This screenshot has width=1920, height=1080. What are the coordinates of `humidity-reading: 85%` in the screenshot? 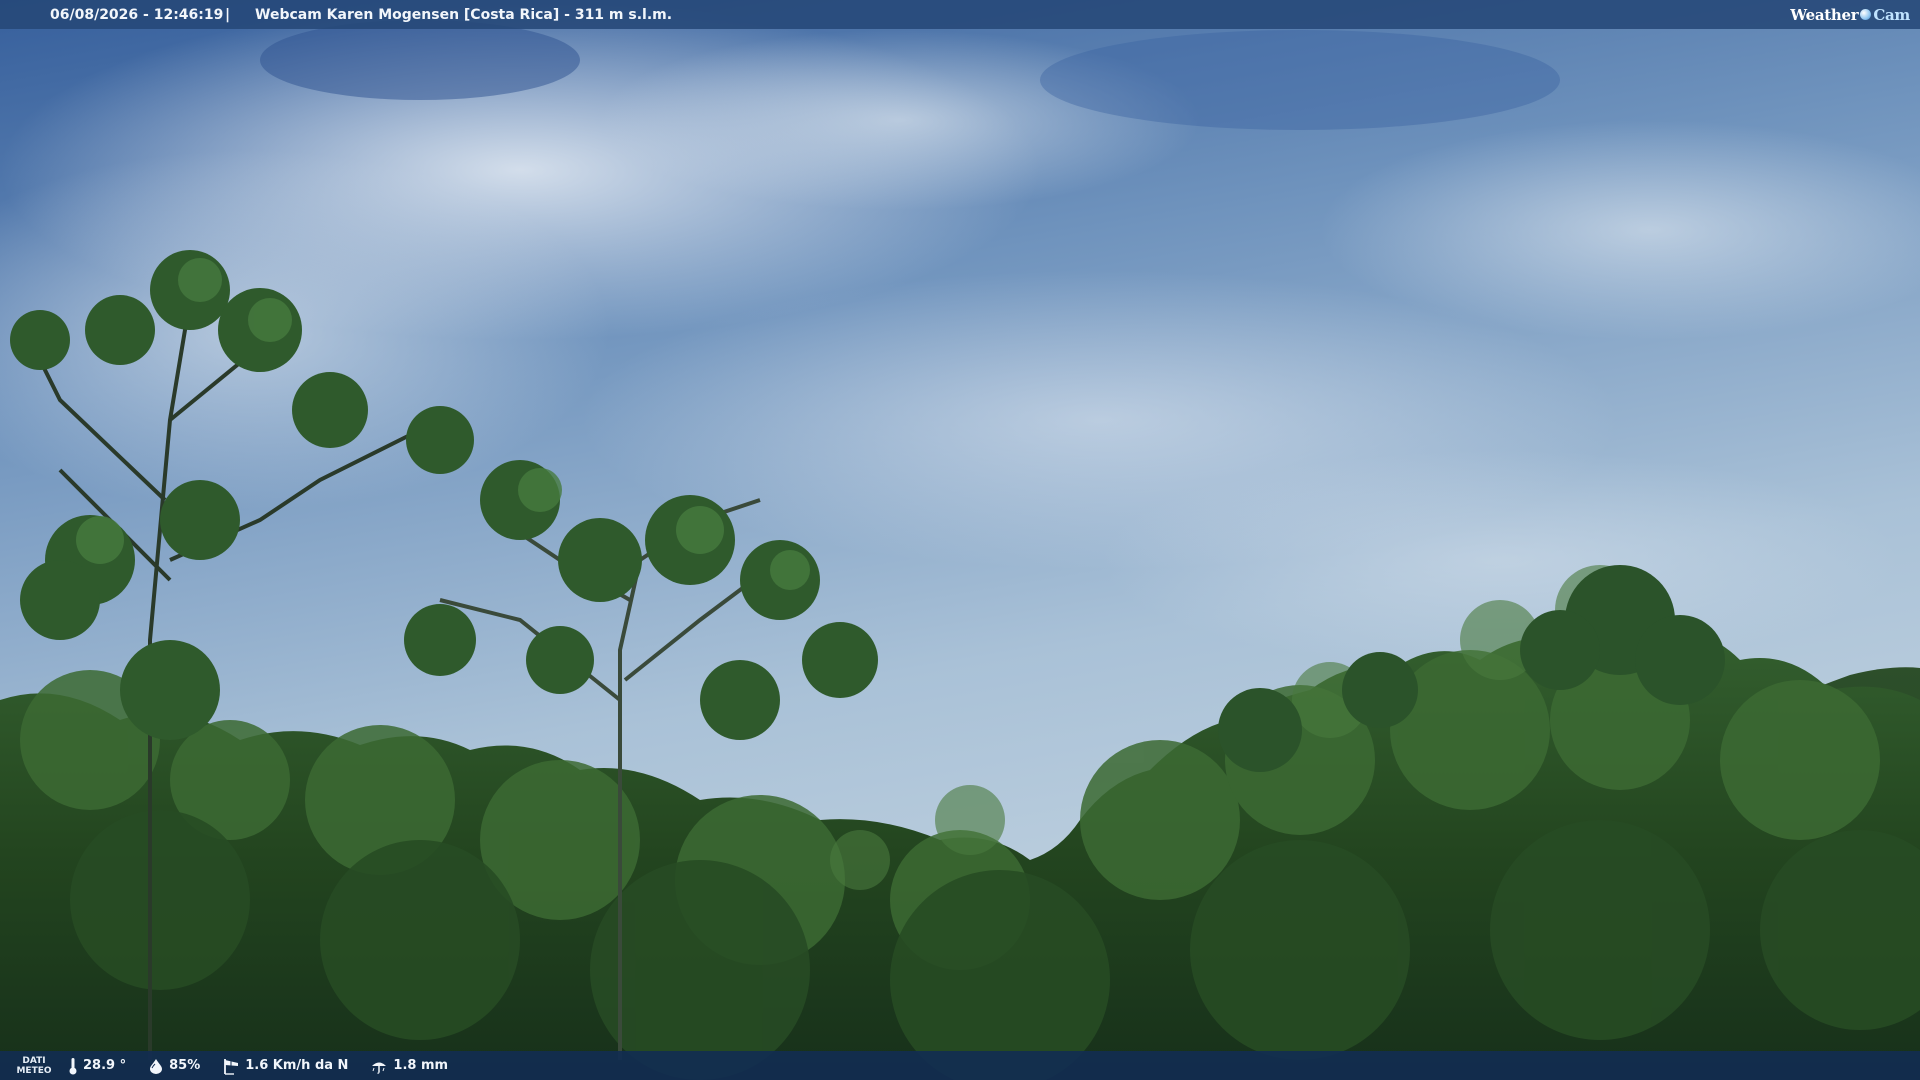 It's located at (174, 1066).